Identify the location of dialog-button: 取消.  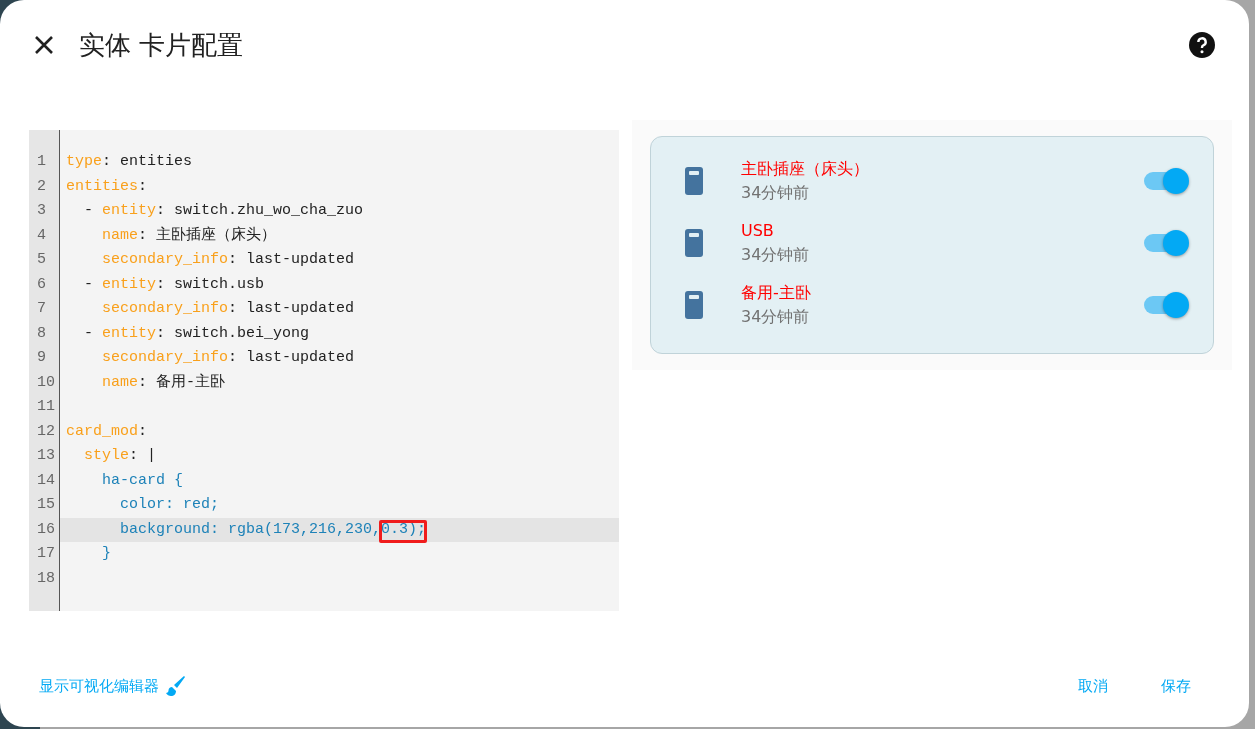
(1093, 686).